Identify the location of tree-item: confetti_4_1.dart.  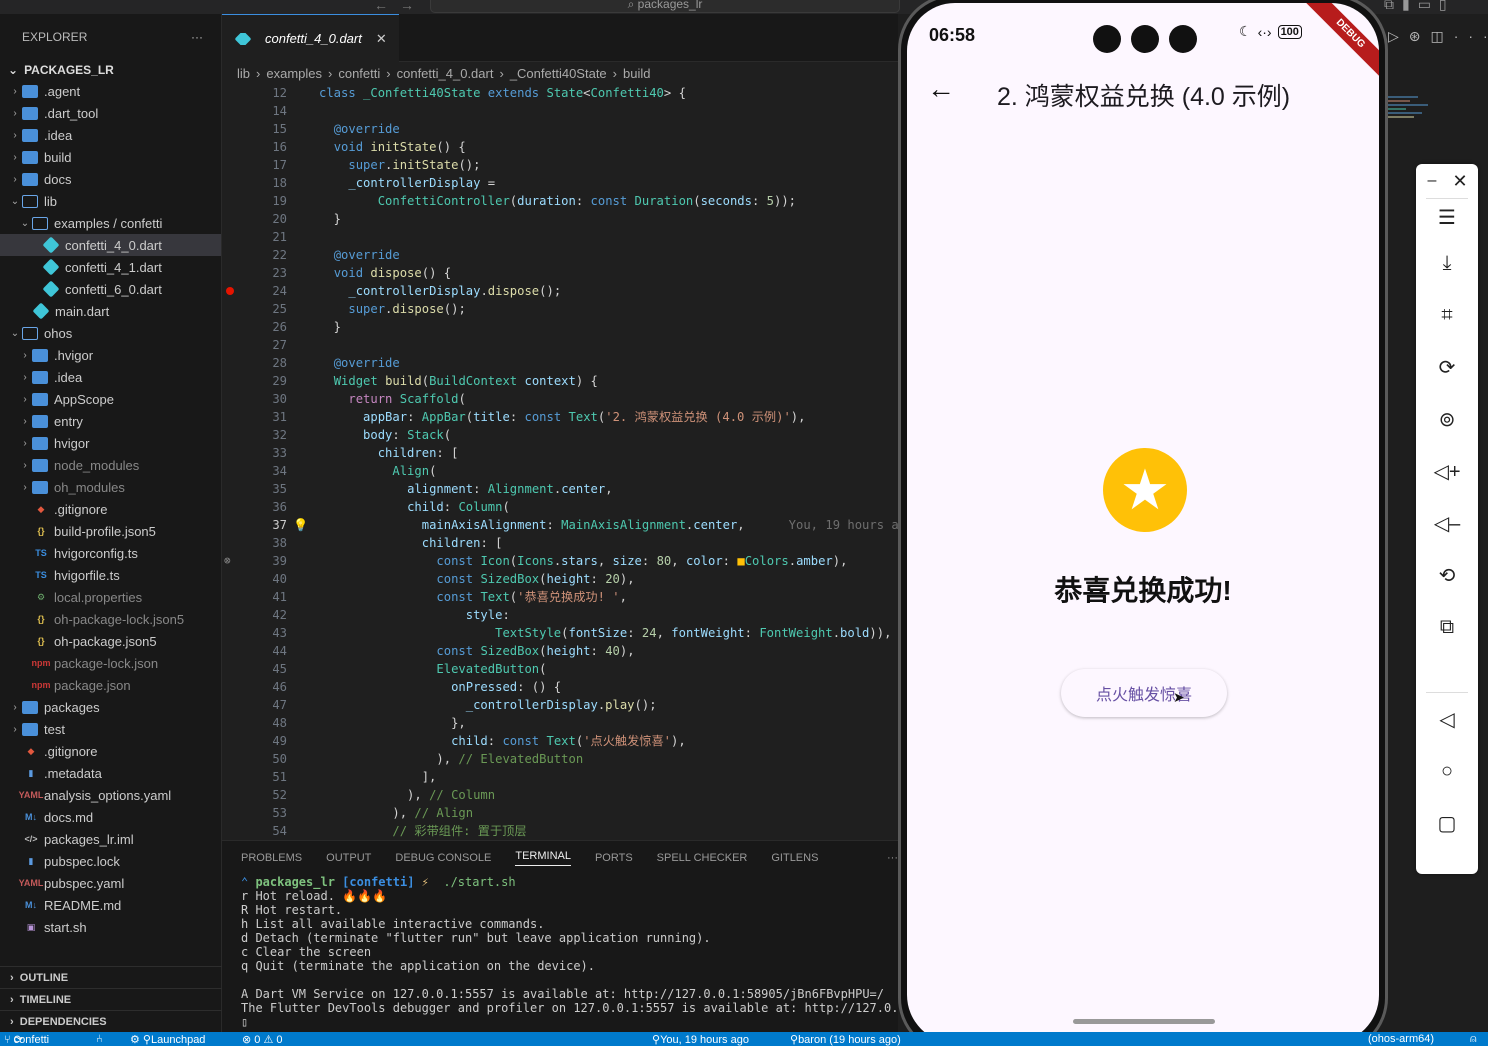
(110, 267).